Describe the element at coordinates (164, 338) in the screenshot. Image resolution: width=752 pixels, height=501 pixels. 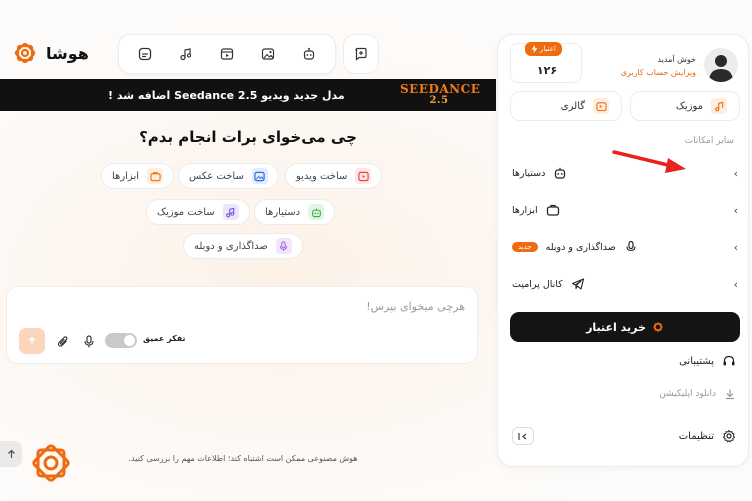
I see `deep-think-label: تفکر عمیق` at that location.